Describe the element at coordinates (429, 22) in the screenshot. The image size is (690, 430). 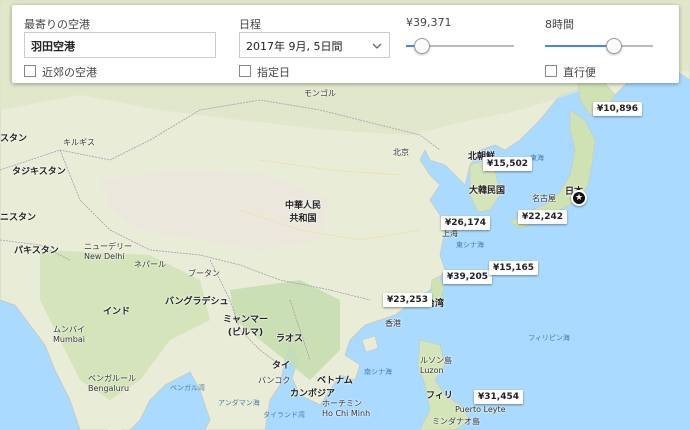
I see `price-value: ¥39,371` at that location.